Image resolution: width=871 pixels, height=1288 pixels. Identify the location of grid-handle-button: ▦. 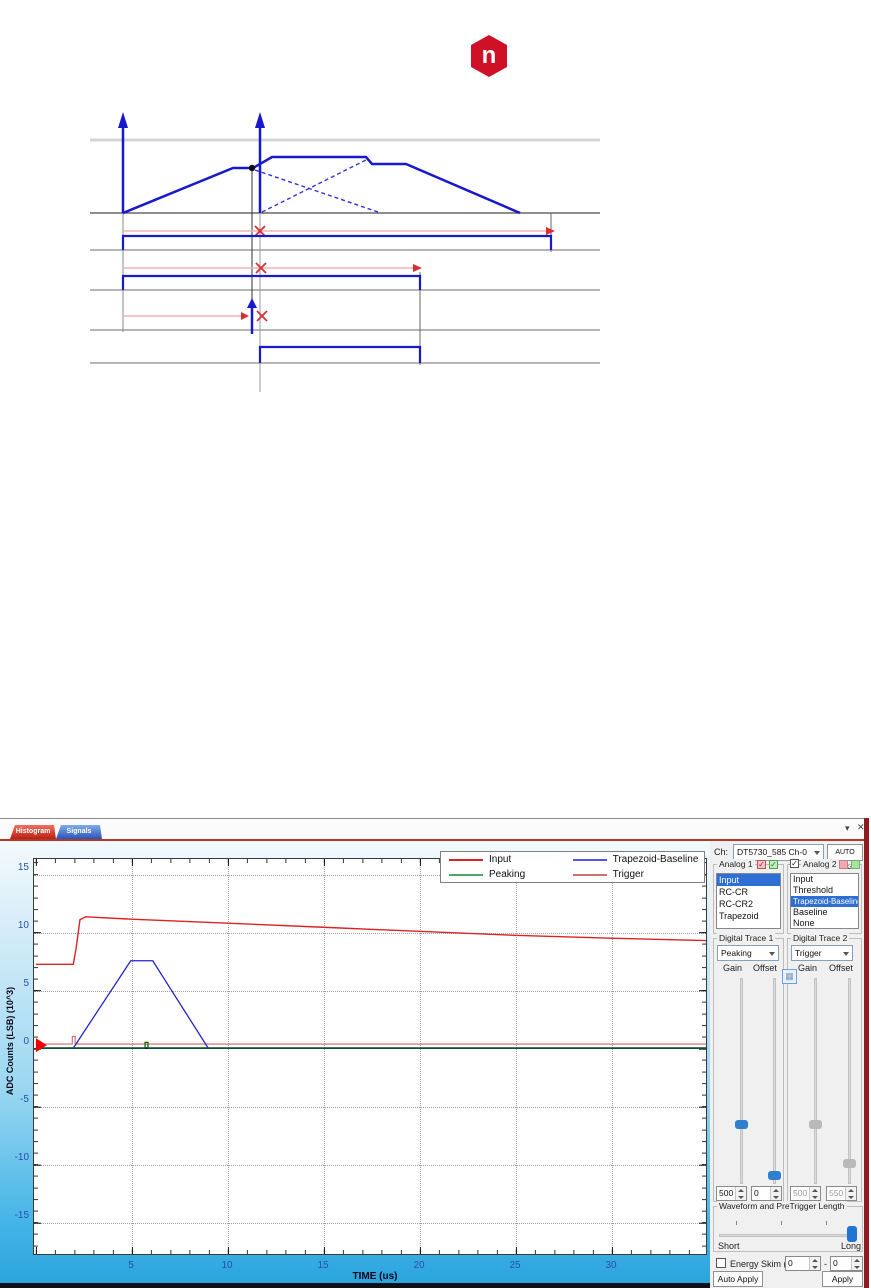
(789, 976).